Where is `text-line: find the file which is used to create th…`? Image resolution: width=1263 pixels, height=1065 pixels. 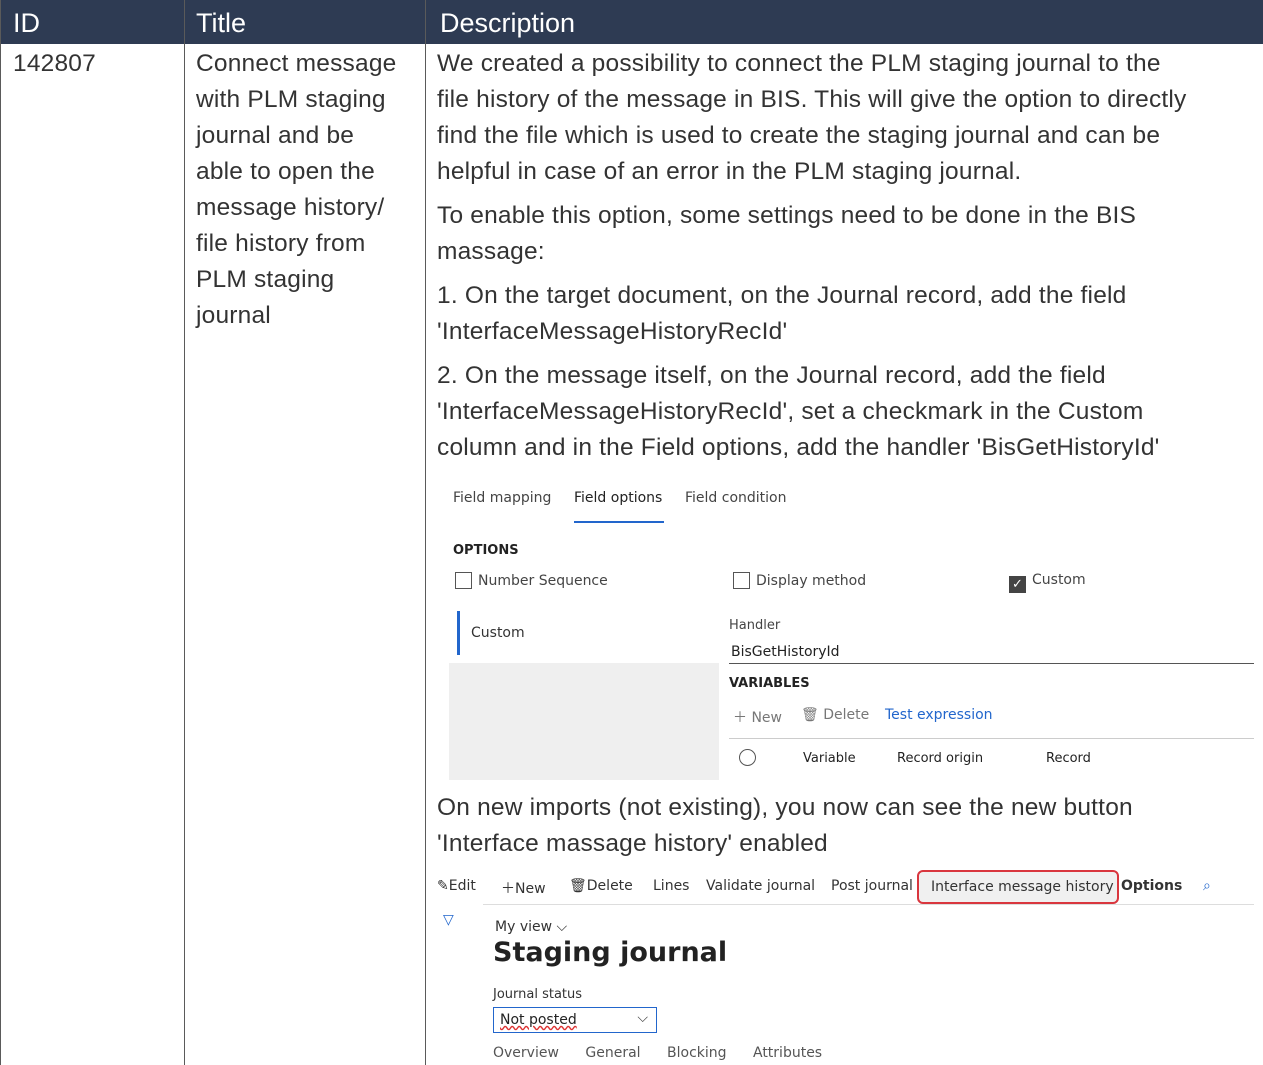 text-line: find the file which is used to create th… is located at coordinates (799, 135).